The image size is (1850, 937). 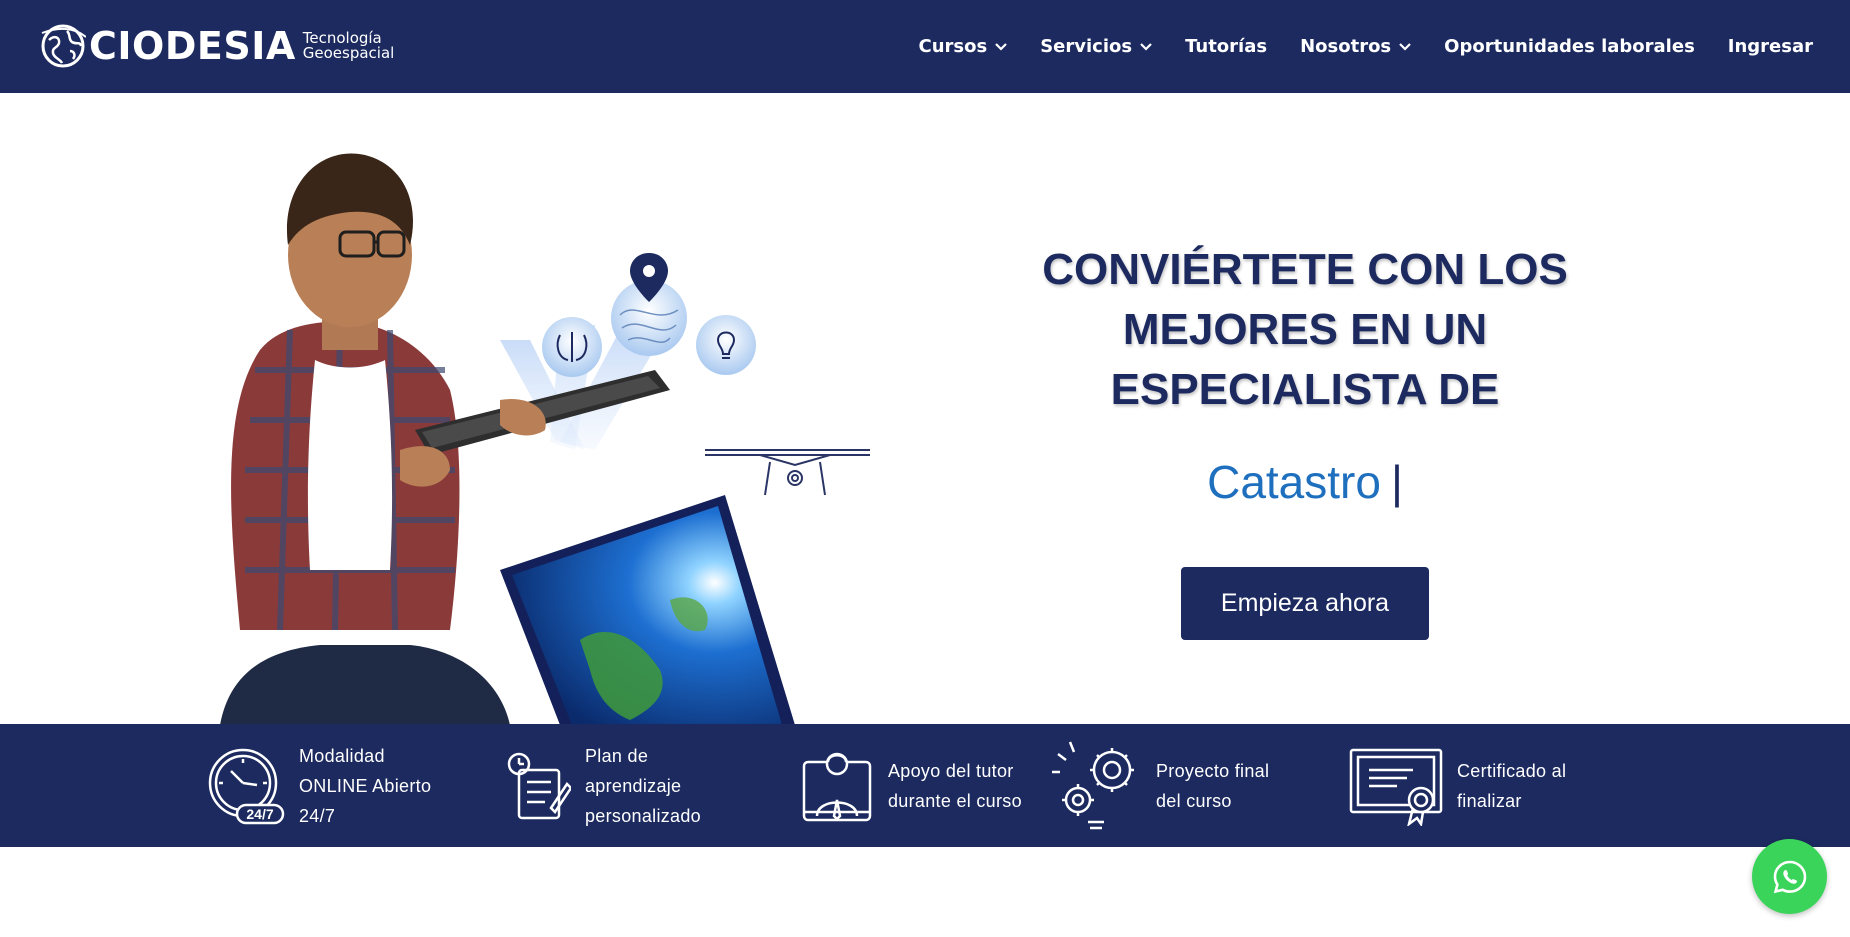 What do you see at coordinates (1346, 46) in the screenshot?
I see `nav-item-label: Nosotros` at bounding box center [1346, 46].